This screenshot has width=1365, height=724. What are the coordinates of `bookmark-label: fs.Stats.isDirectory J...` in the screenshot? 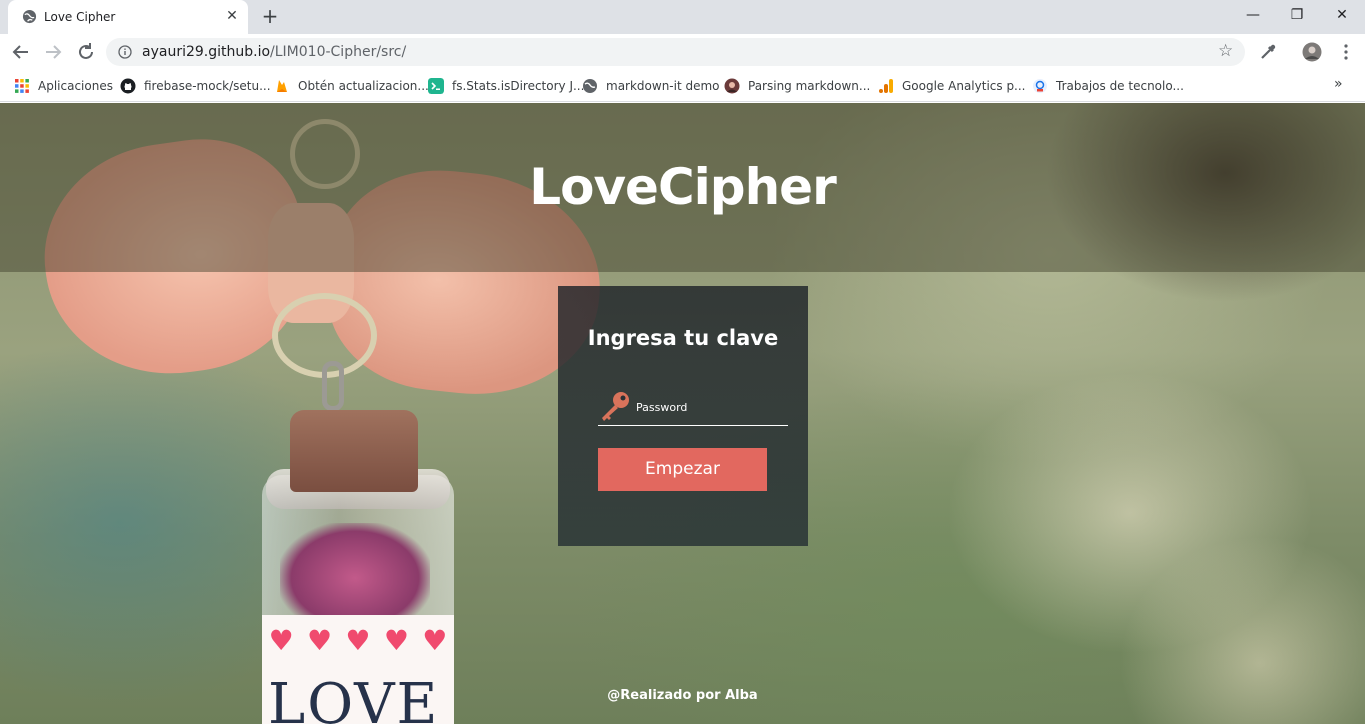 It's located at (518, 86).